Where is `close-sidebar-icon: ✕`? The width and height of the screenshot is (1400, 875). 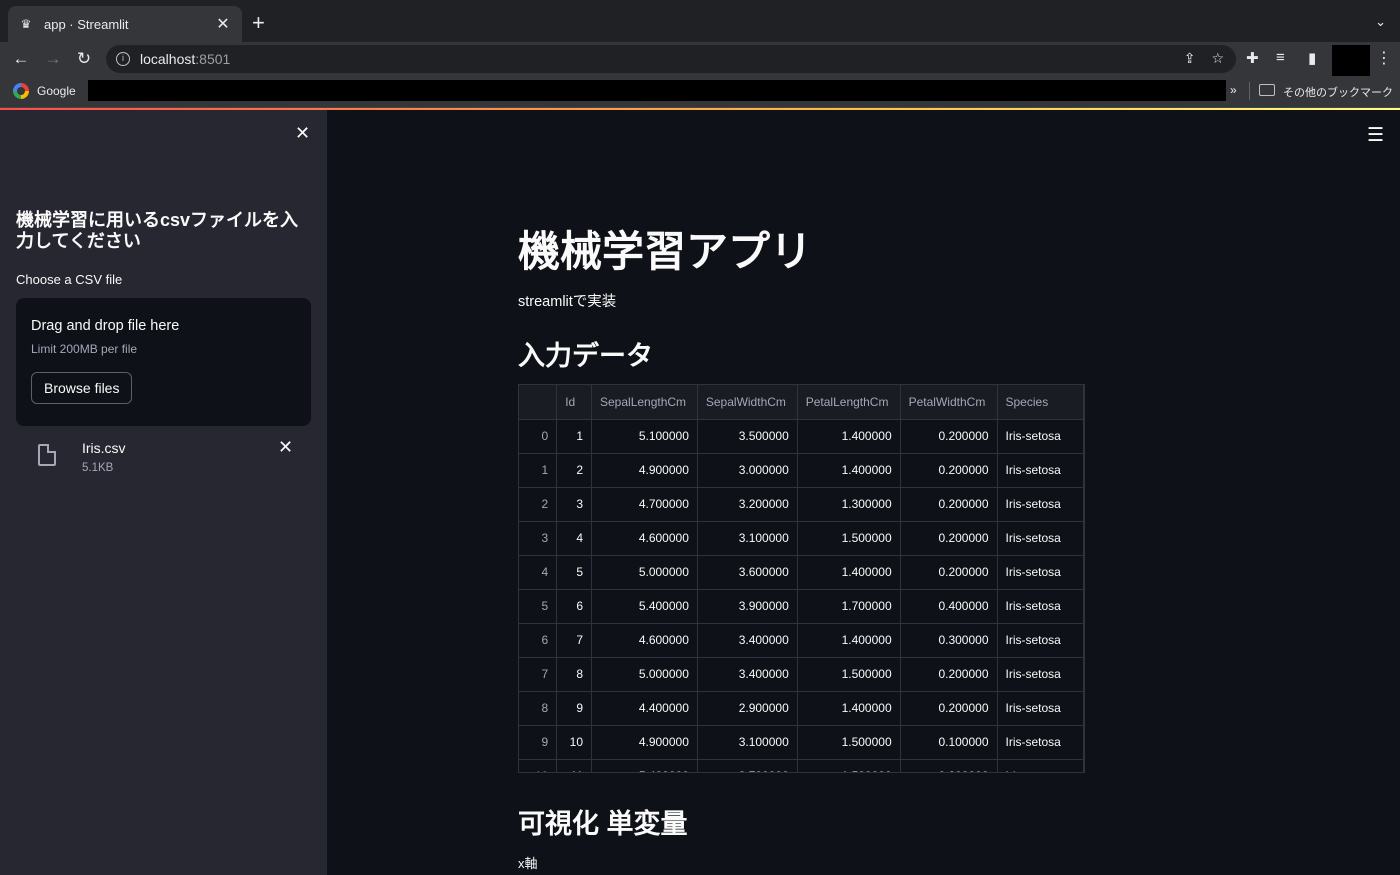 close-sidebar-icon: ✕ is located at coordinates (302, 133).